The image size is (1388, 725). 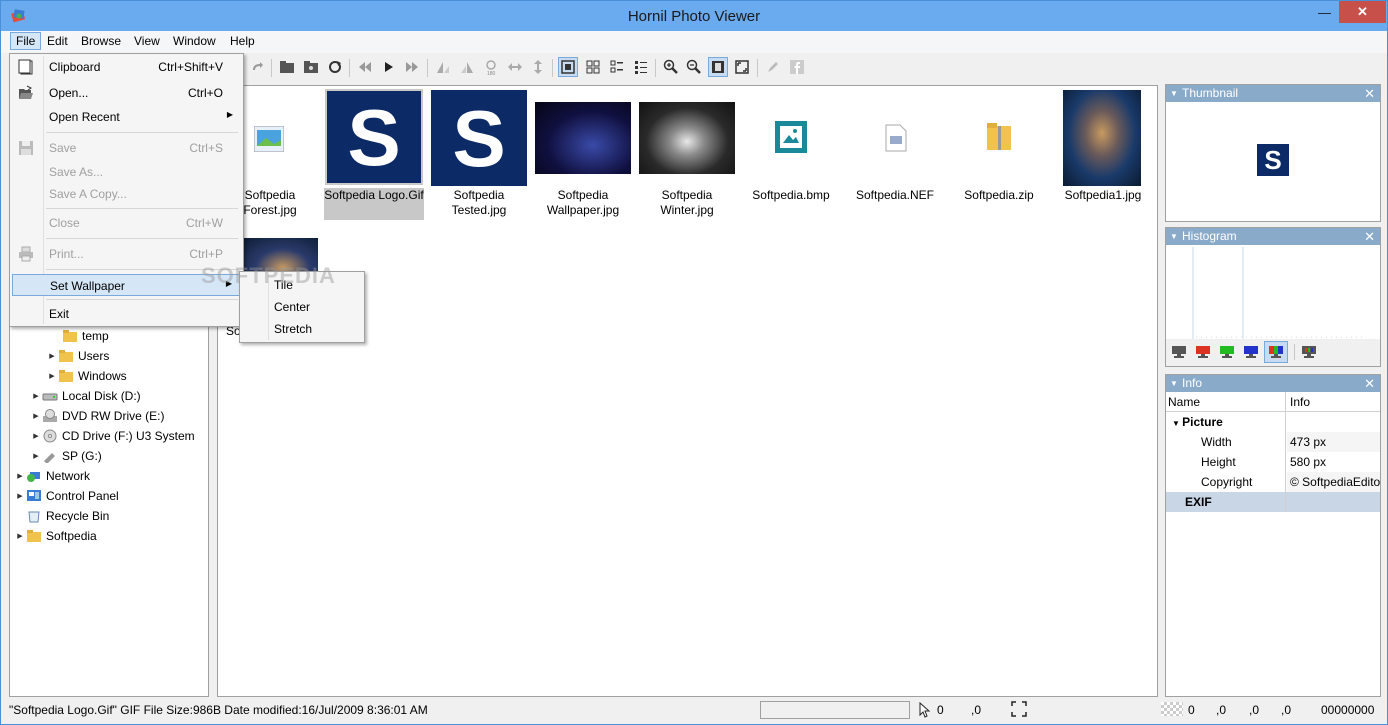 I want to click on thumbnail-item: Softpedia Wallpaper.jpg, so click(x=583, y=153).